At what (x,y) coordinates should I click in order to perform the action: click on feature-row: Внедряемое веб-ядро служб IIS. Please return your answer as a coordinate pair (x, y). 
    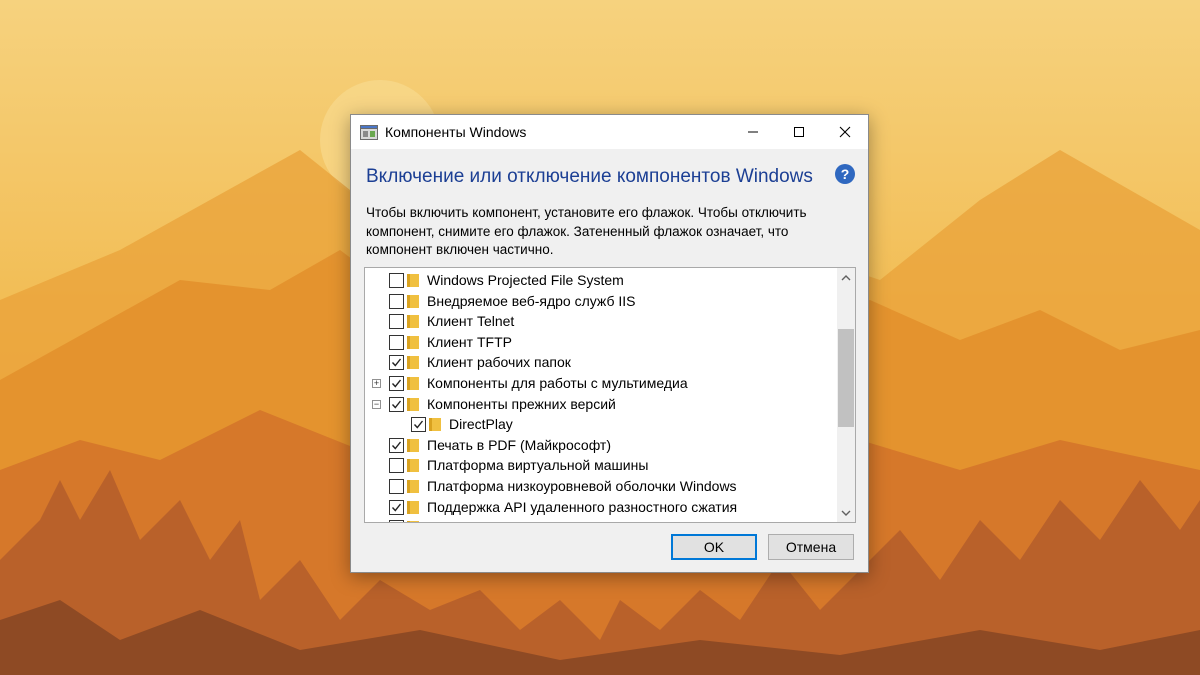
    Looking at the image, I should click on (601, 302).